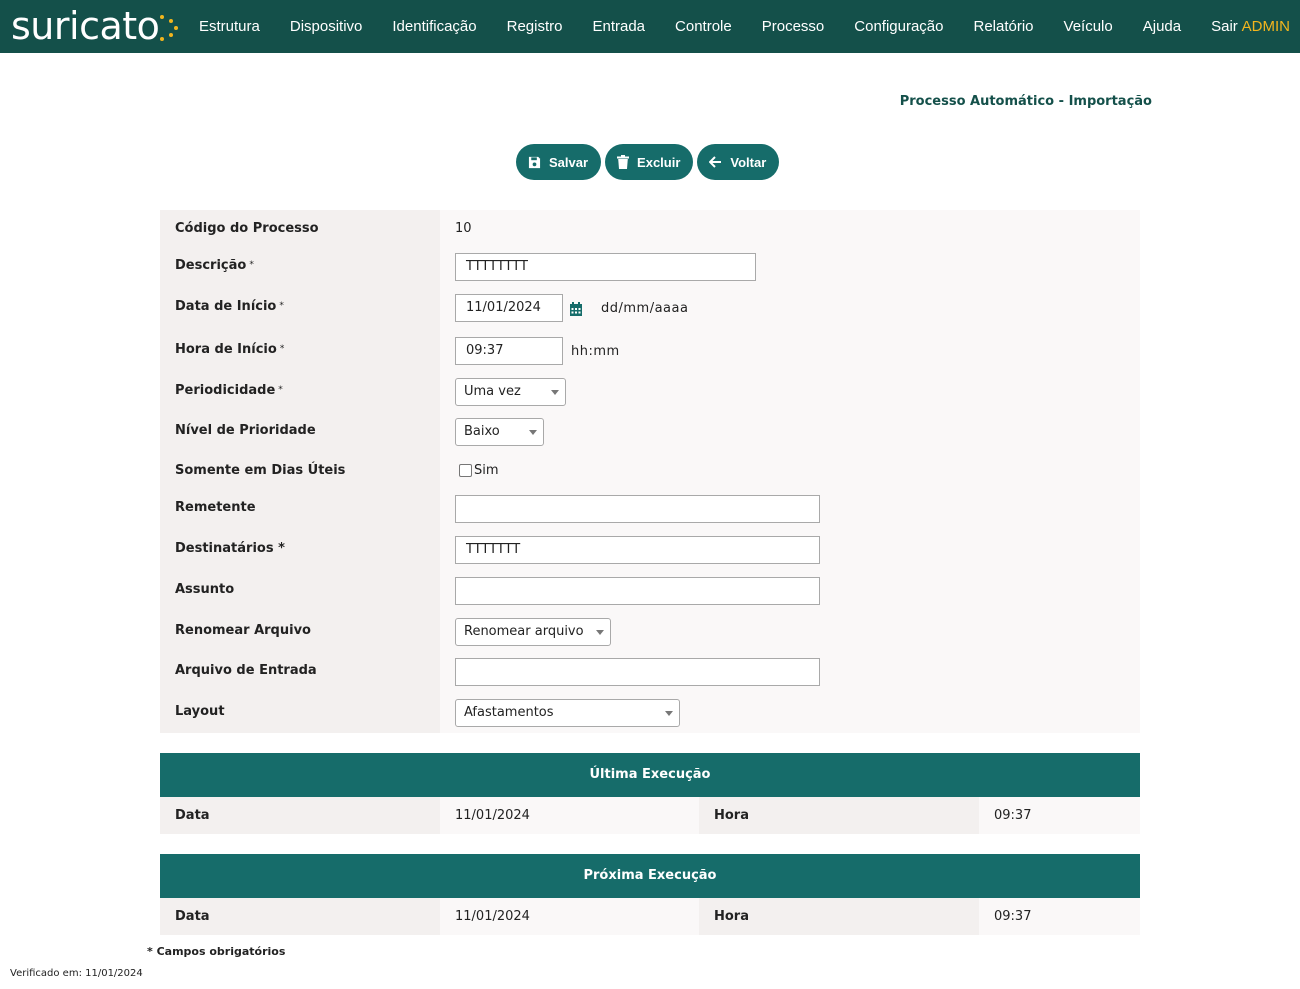 The image size is (1300, 989). Describe the element at coordinates (243, 630) in the screenshot. I see `renomear-label: Renomear Arquivo` at that location.